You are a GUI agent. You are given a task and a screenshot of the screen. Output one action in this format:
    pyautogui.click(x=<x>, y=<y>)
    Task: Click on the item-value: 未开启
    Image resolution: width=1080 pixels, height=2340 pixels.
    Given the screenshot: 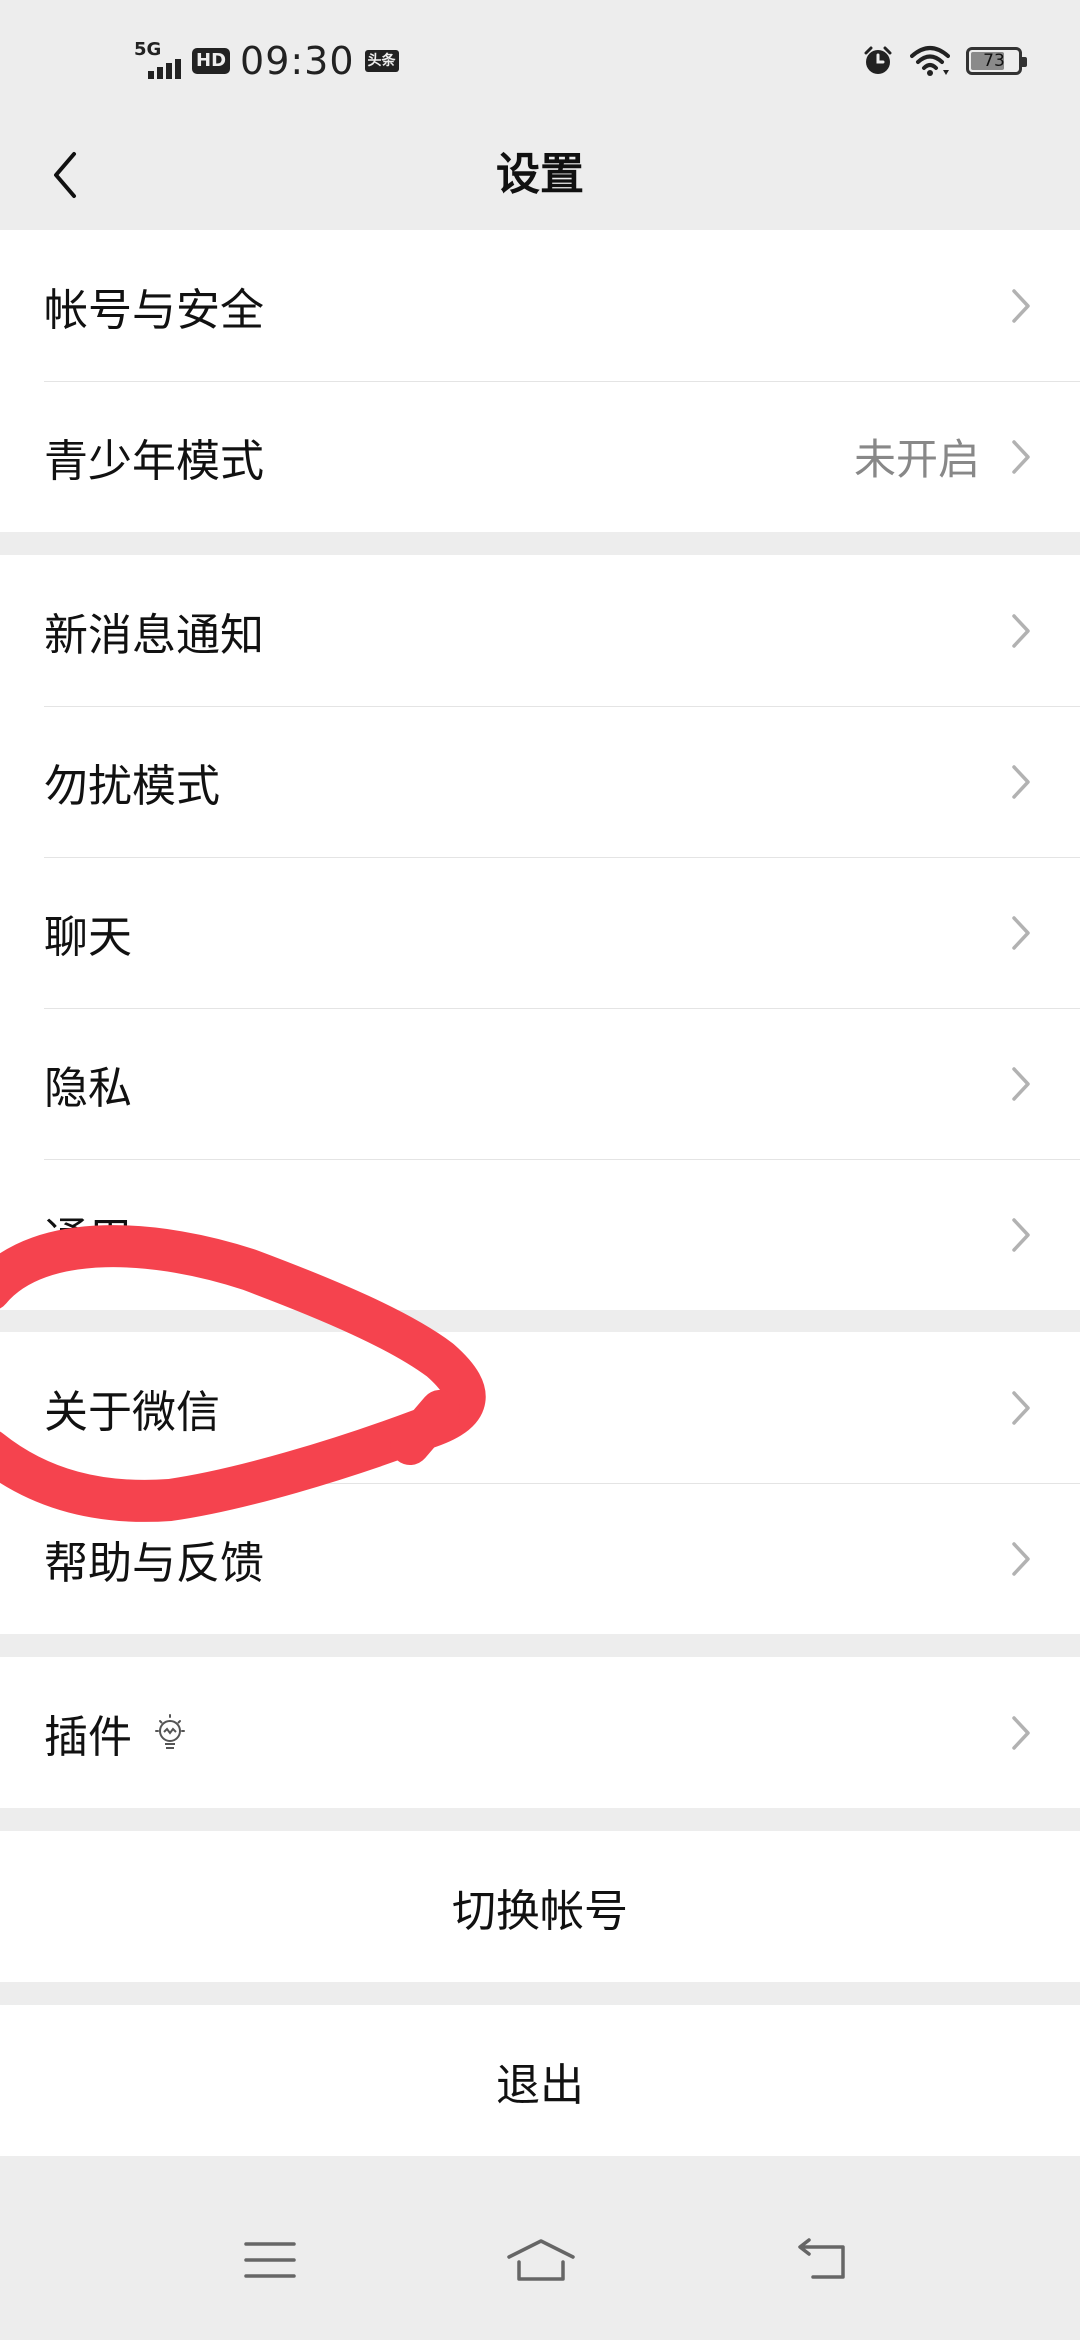 What is the action you would take?
    pyautogui.click(x=916, y=459)
    